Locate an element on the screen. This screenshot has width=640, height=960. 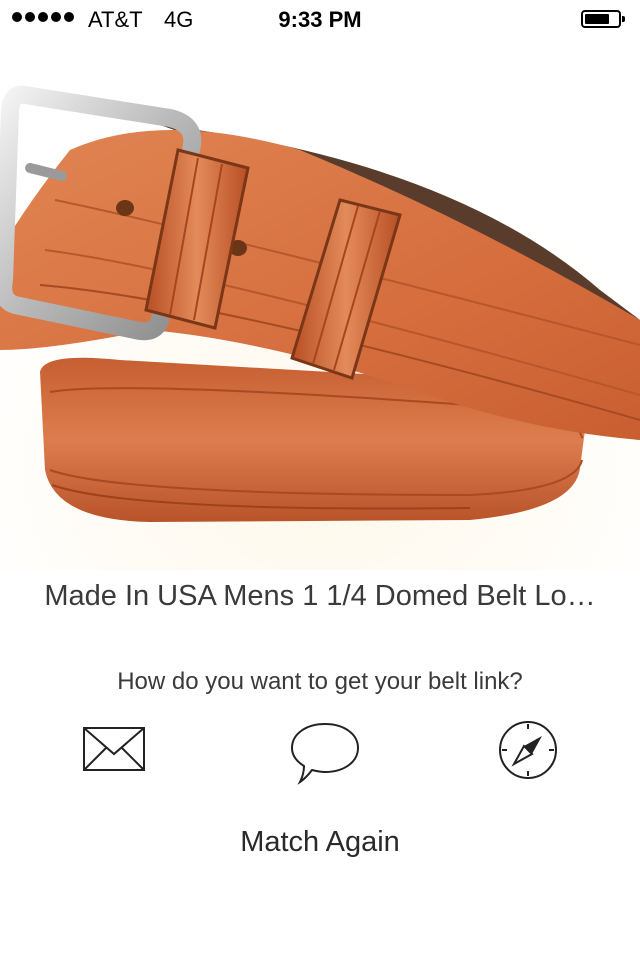
email-icon is located at coordinates (114, 749).